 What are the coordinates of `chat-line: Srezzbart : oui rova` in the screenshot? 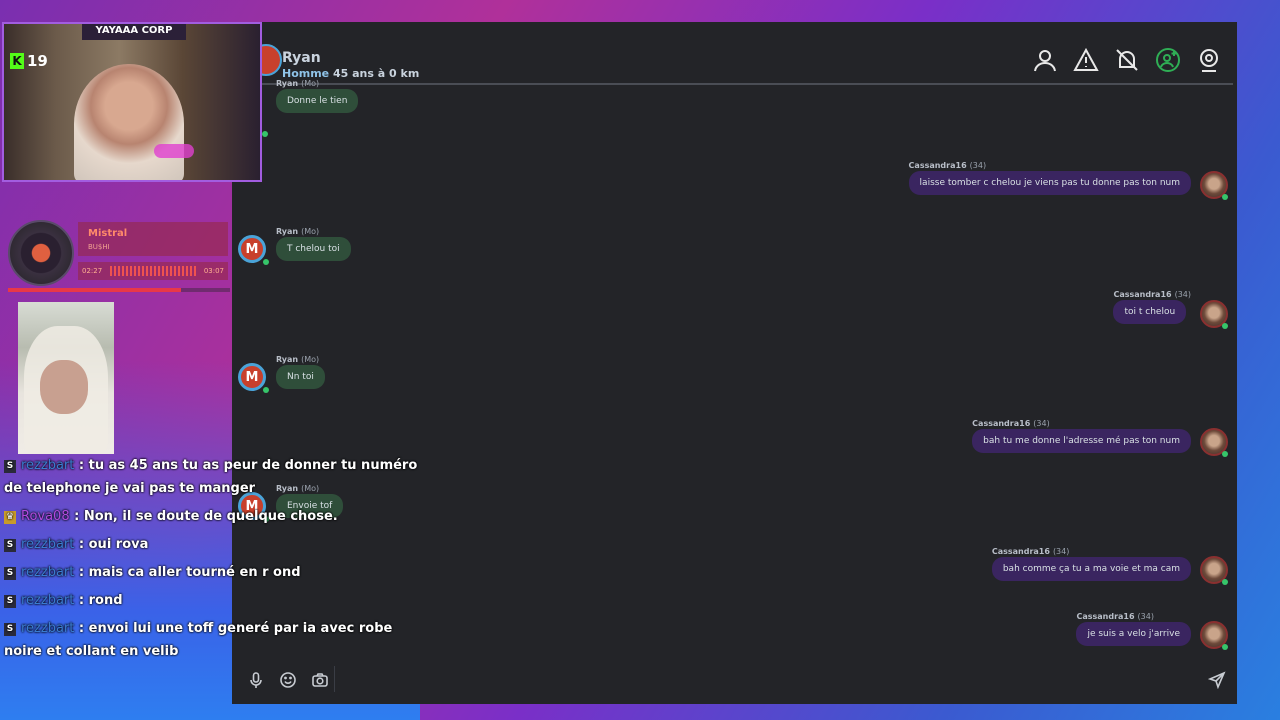 It's located at (214, 544).